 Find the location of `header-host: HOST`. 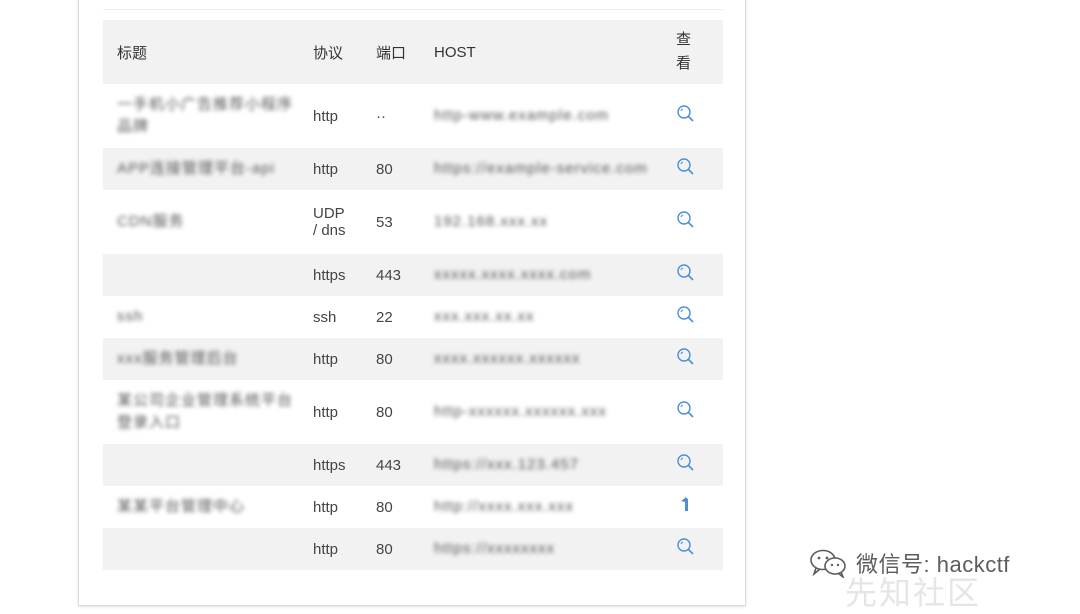

header-host: HOST is located at coordinates (541, 52).